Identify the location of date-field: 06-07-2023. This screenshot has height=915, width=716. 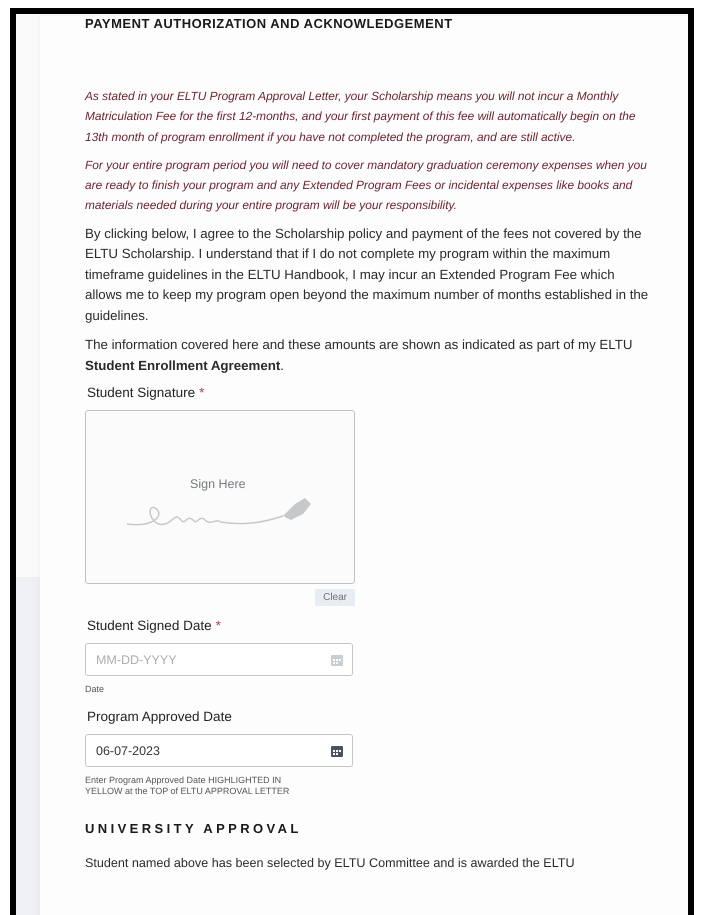
(219, 751).